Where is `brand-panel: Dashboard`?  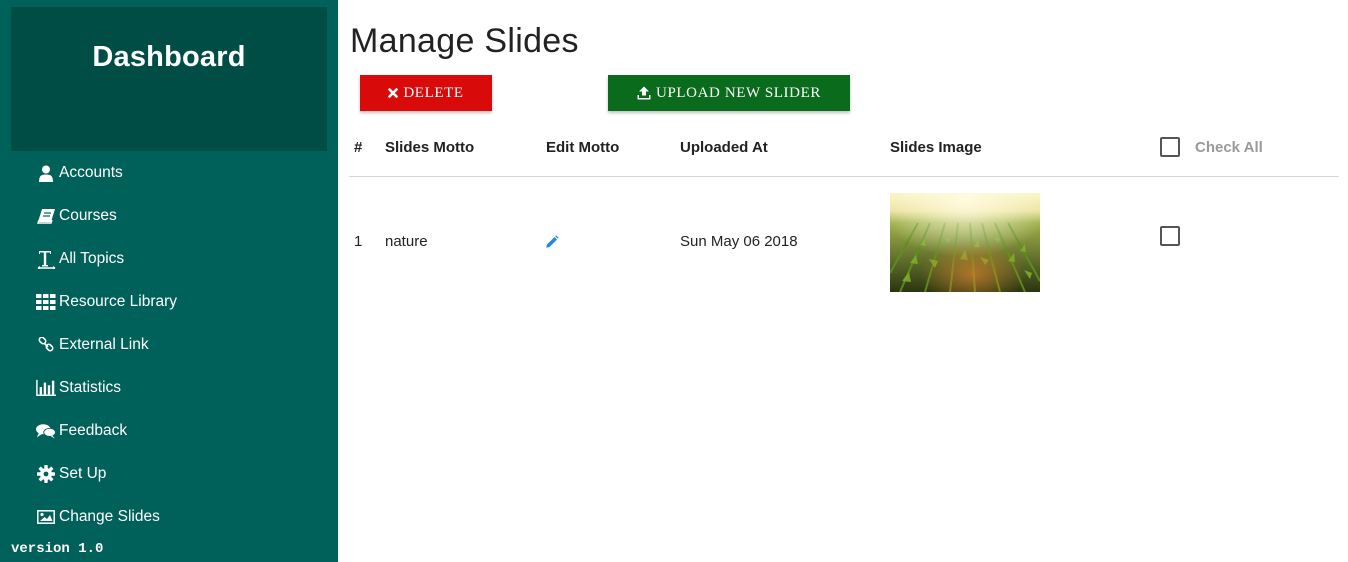
brand-panel: Dashboard is located at coordinates (169, 79).